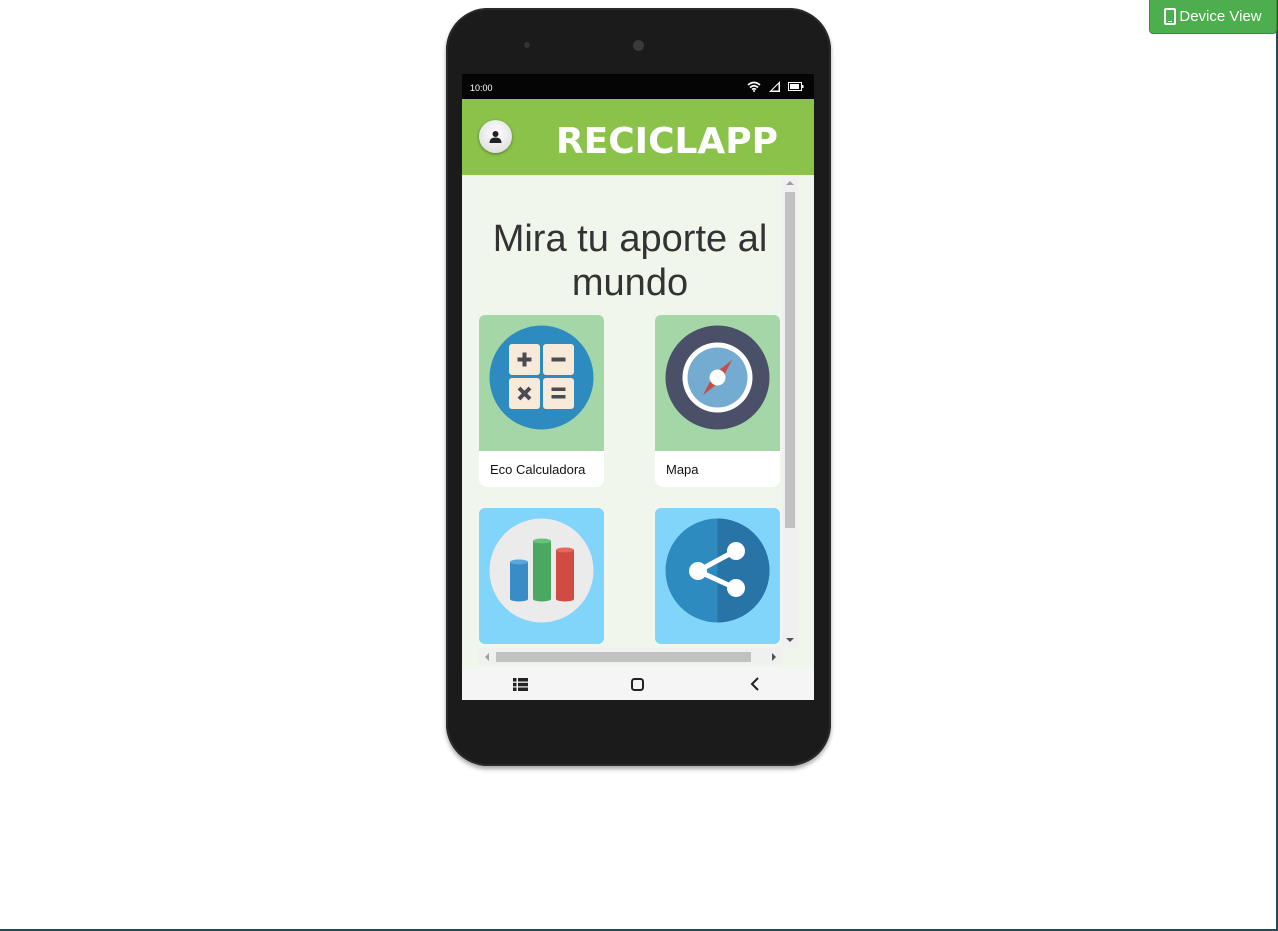 This screenshot has height=931, width=1278. Describe the element at coordinates (541, 469) in the screenshot. I see `card-label: Eco Calculadora` at that location.